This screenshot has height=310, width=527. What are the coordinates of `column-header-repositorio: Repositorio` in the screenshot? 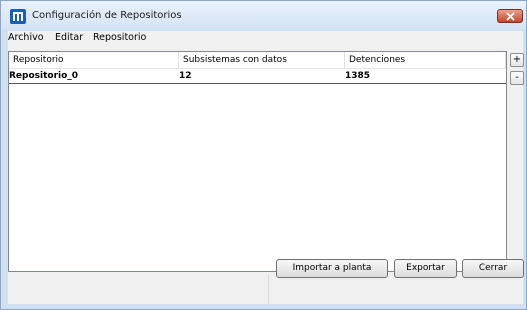 It's located at (94, 60).